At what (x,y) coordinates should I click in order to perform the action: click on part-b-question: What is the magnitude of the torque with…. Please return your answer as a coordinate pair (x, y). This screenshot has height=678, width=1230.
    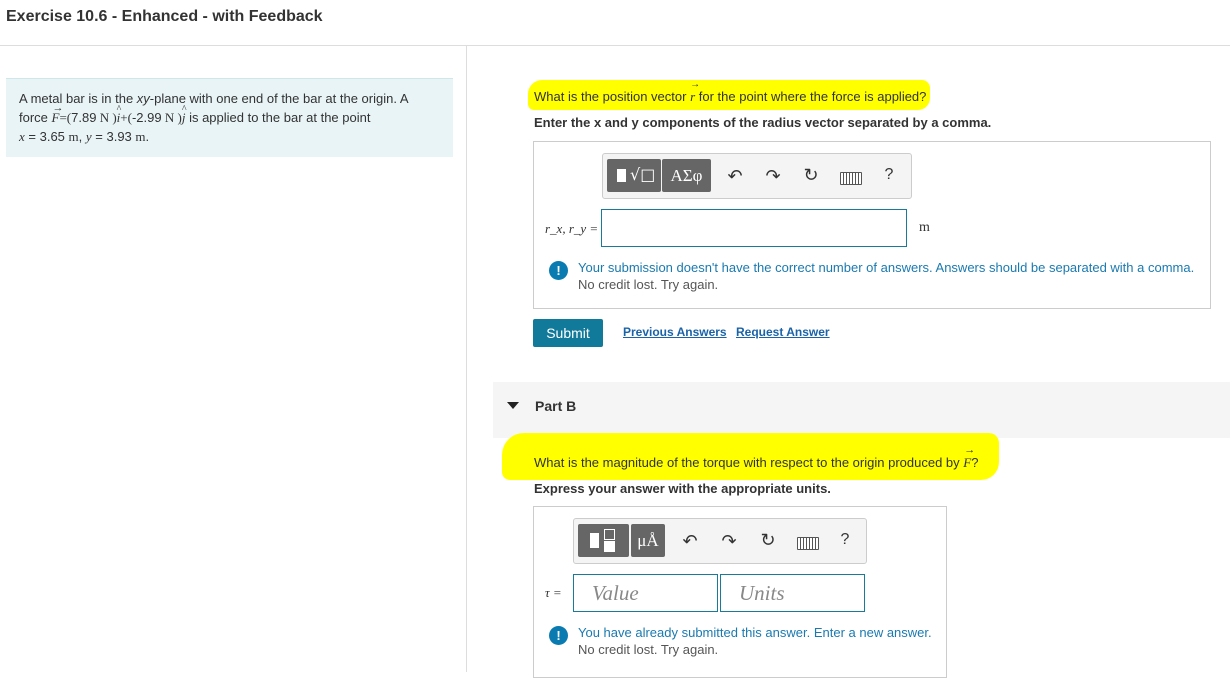
    Looking at the image, I should click on (756, 457).